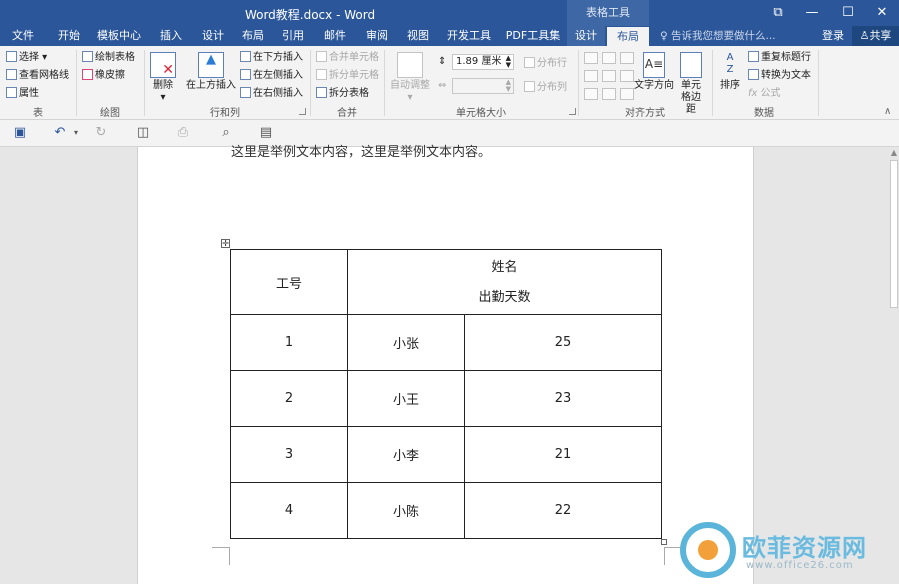 The width and height of the screenshot is (899, 584). Describe the element at coordinates (183, 133) in the screenshot. I see `print-icon: ⎙` at that location.